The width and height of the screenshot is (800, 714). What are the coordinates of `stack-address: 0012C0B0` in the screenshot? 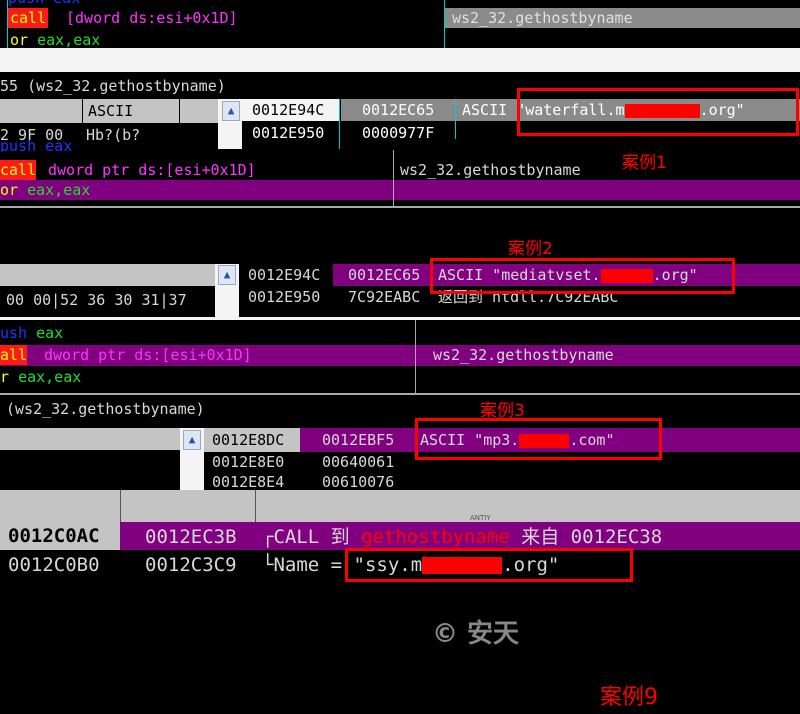 It's located at (54, 565).